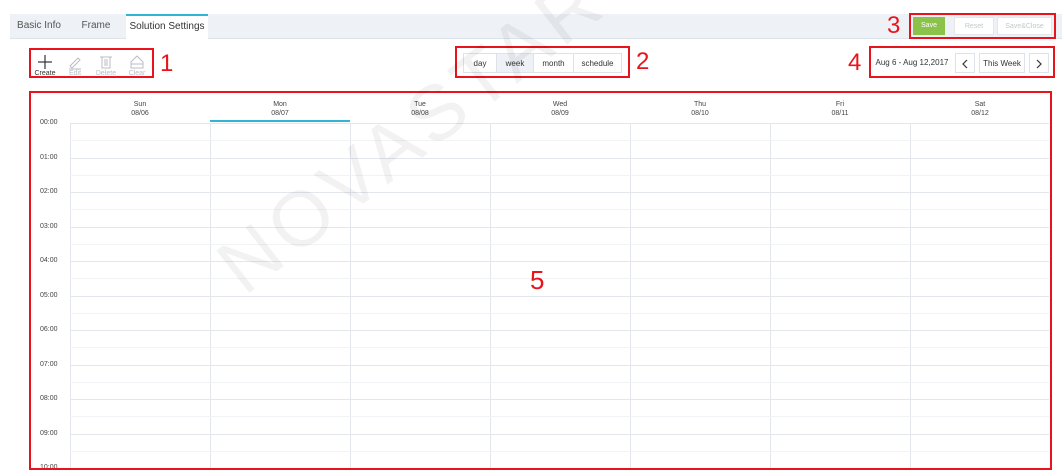  I want to click on tab-solution-settings: Solution Settings, so click(167, 26).